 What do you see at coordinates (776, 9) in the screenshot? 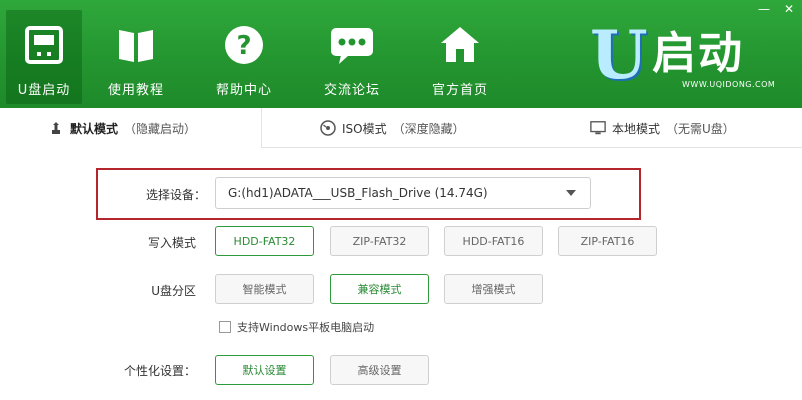
I see `window-controls: — ✕` at bounding box center [776, 9].